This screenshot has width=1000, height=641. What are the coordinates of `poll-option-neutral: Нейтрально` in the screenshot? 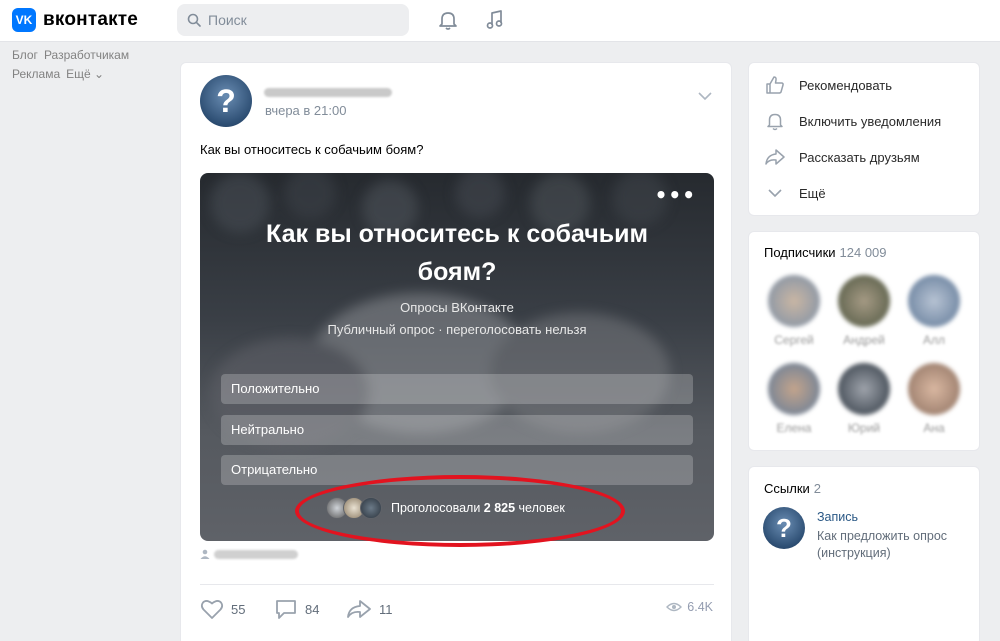 It's located at (457, 430).